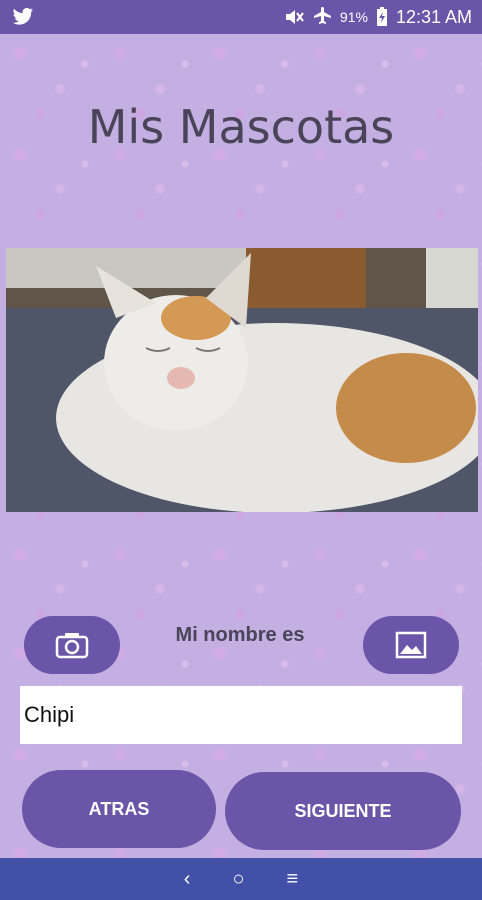  I want to click on next-button: SIGUIENTE, so click(343, 811).